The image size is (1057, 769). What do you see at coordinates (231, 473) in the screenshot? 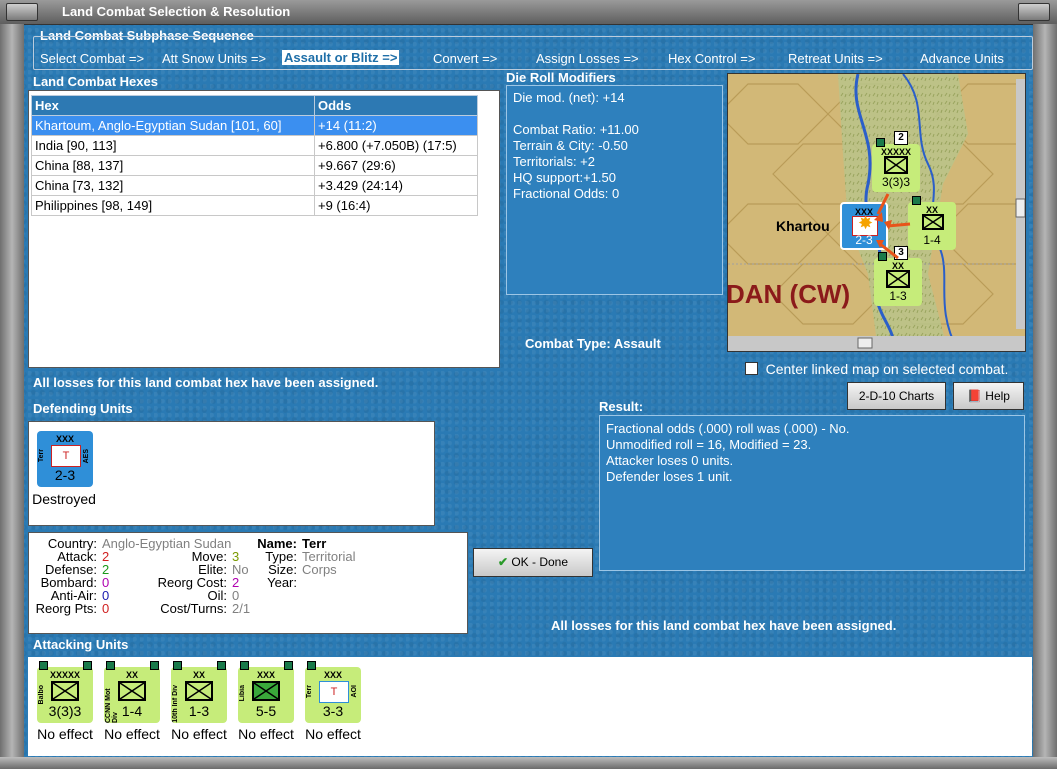
I see `defending-units-panel: XXX T Terr AES 2-3 Destroyed` at bounding box center [231, 473].